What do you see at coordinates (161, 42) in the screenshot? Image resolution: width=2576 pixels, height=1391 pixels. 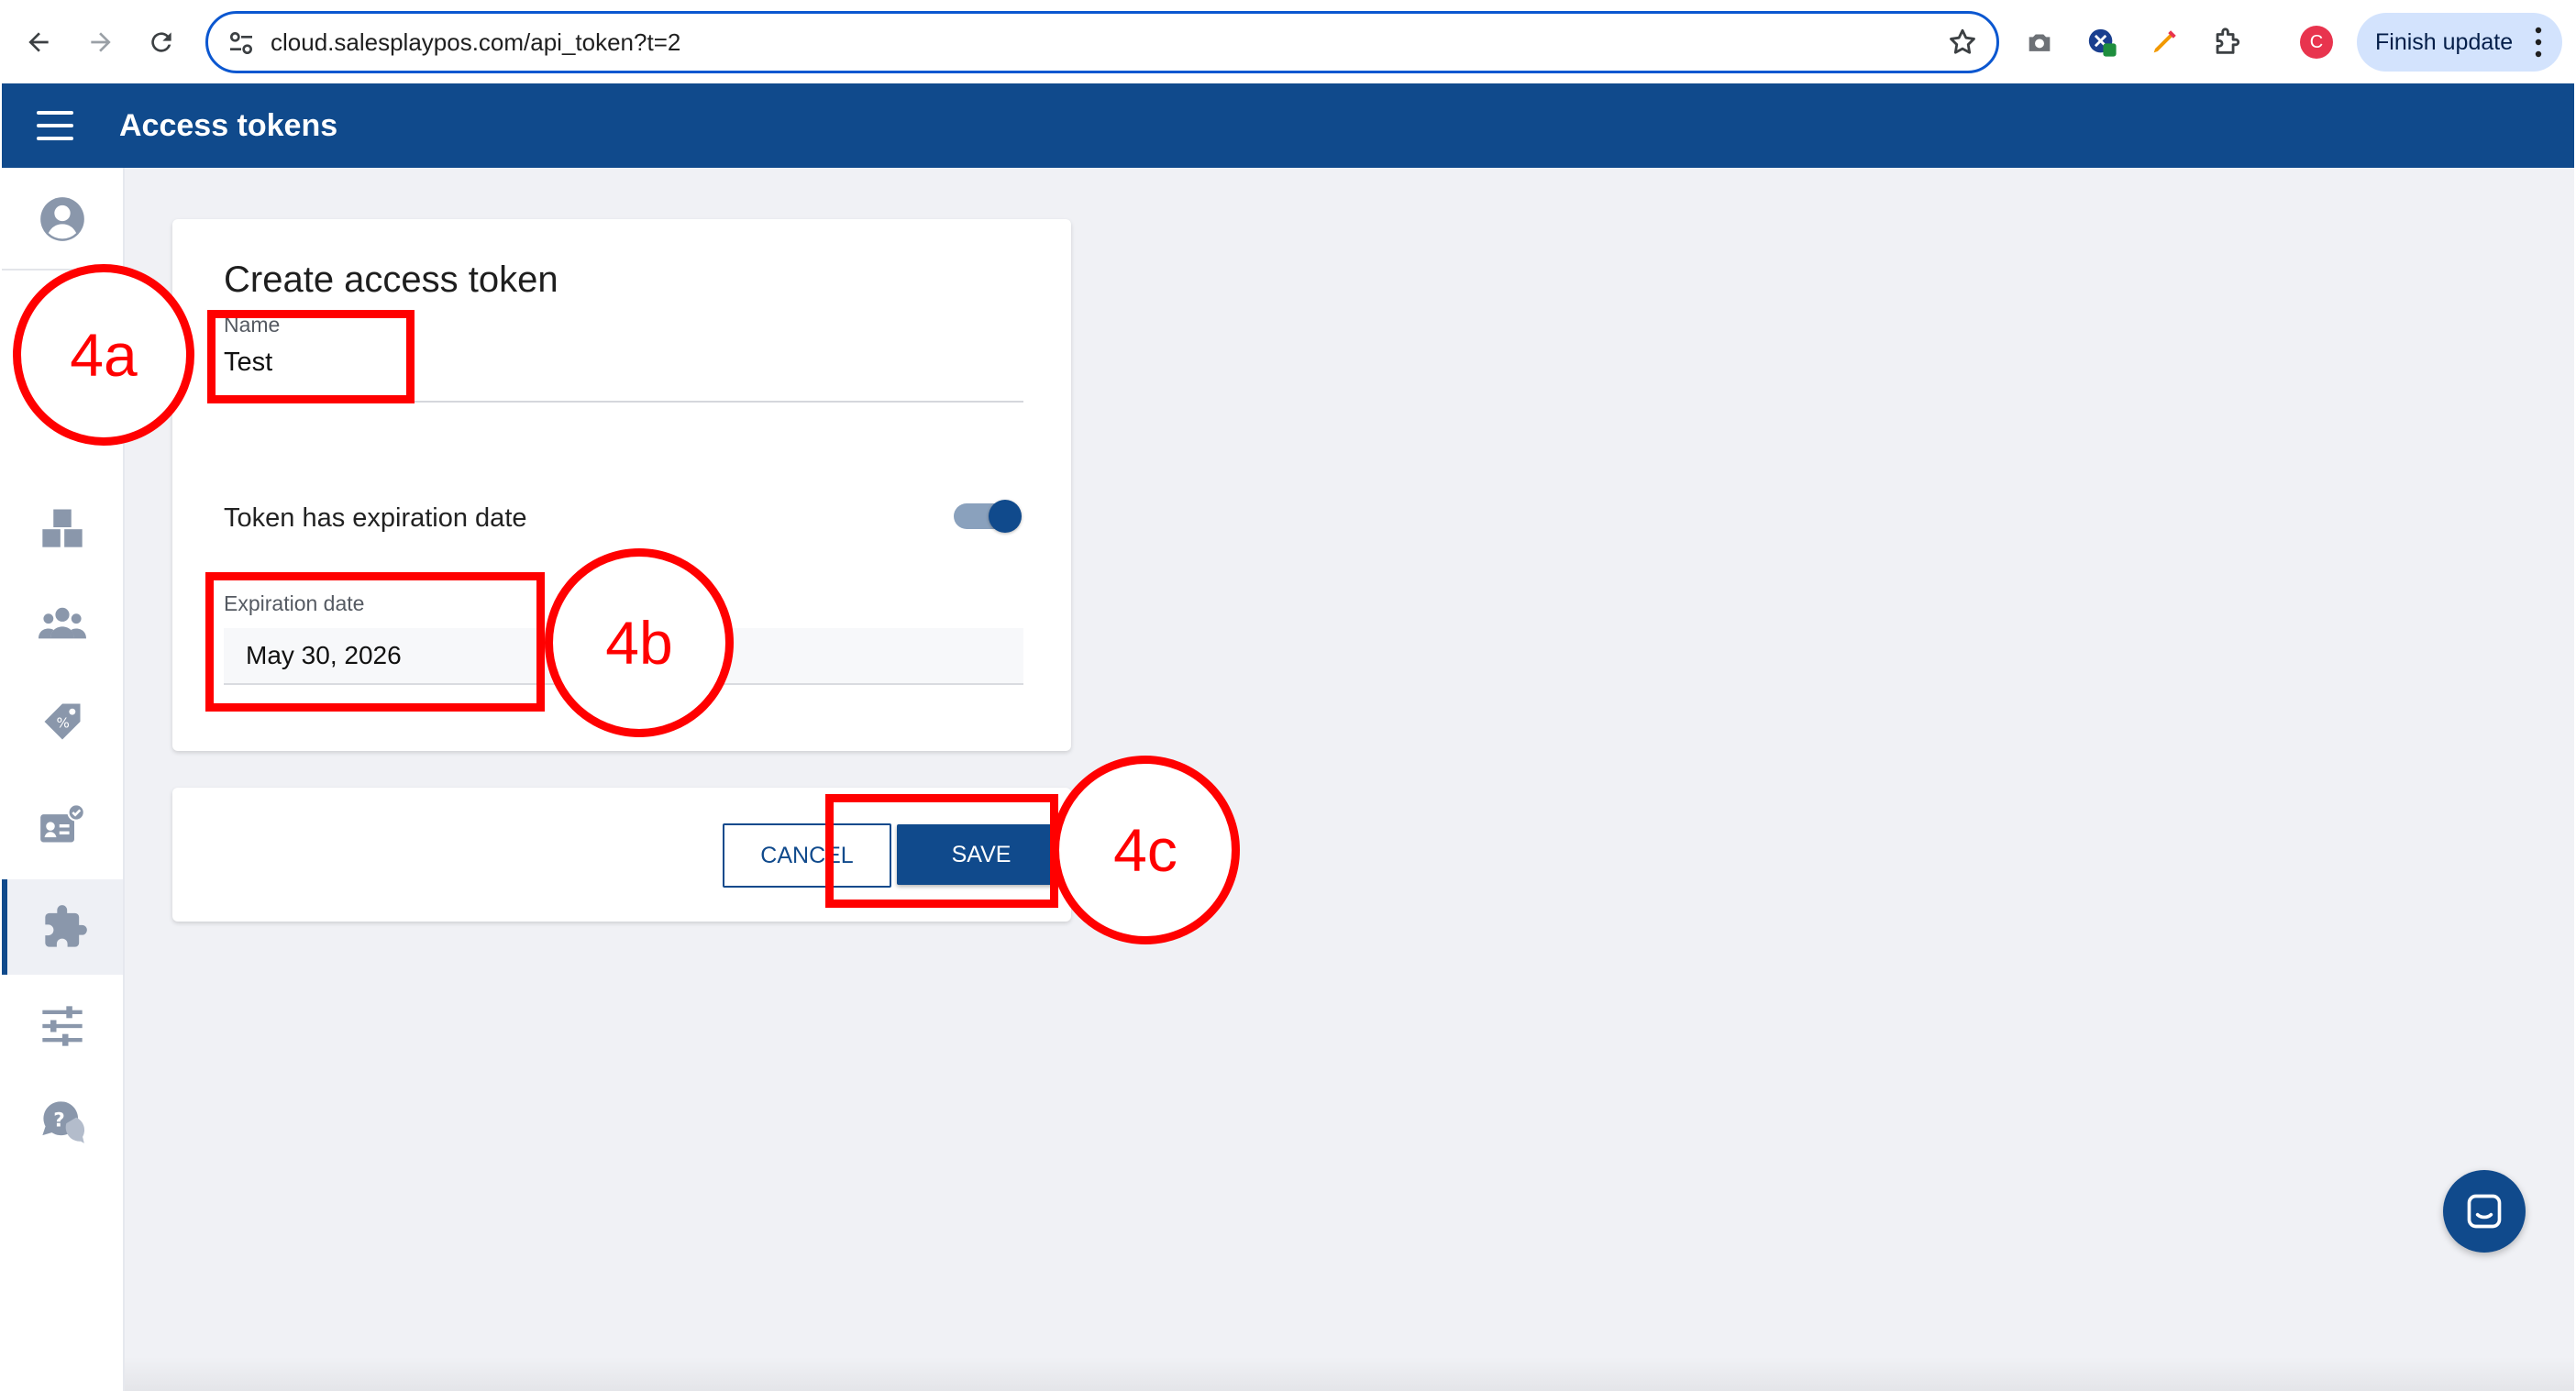 I see `reload-icon` at bounding box center [161, 42].